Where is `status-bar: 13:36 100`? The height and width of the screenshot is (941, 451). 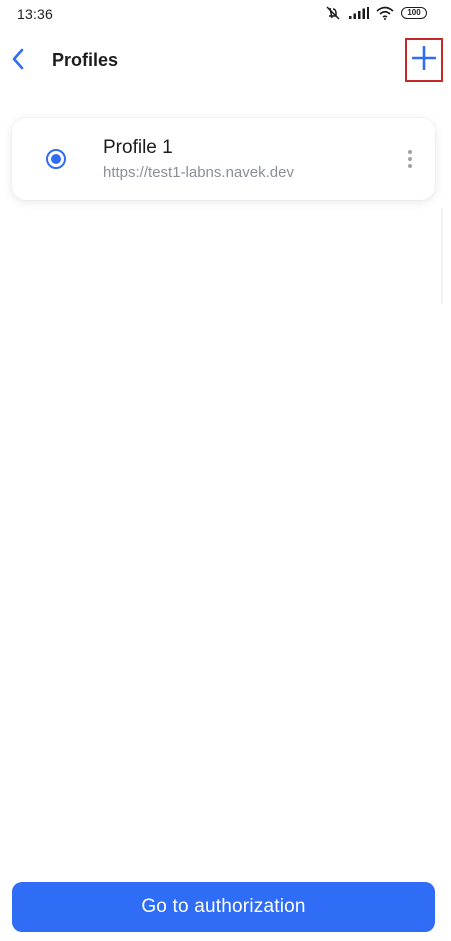 status-bar: 13:36 100 is located at coordinates (225, 14).